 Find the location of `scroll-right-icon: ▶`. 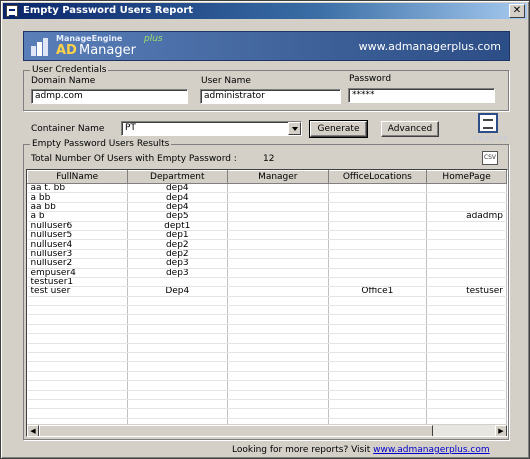

scroll-right-icon: ▶ is located at coordinates (501, 430).